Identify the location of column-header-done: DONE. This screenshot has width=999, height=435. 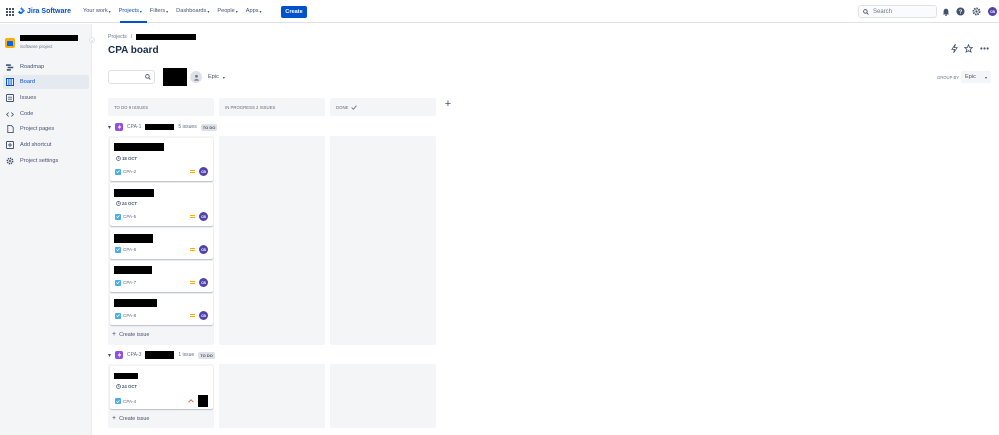
(383, 107).